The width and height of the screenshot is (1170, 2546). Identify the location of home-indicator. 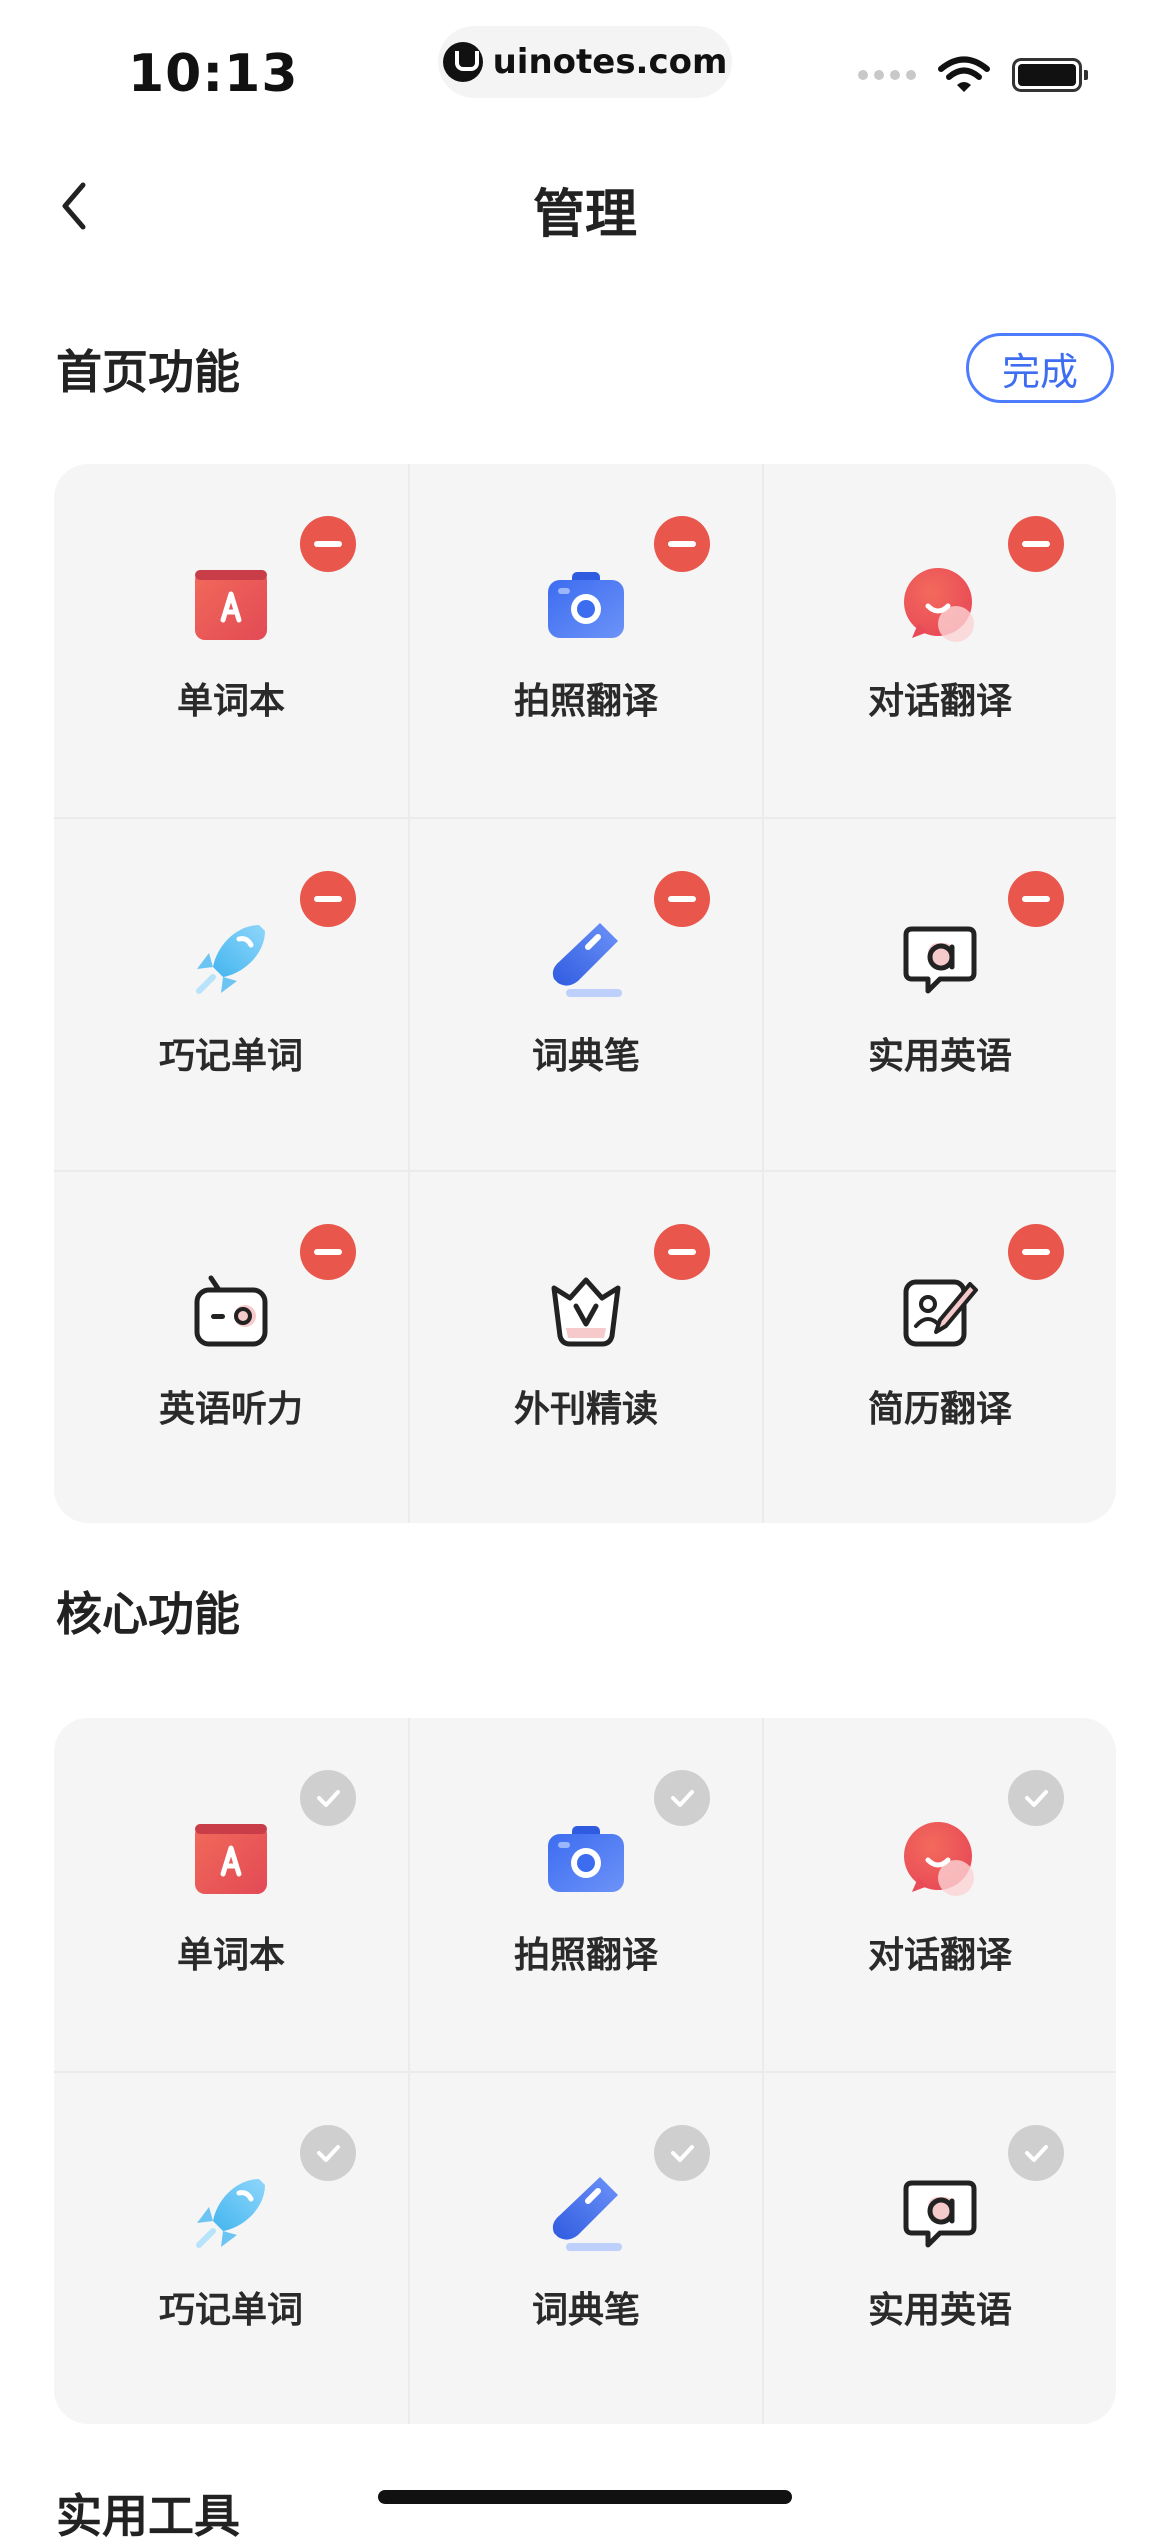
(585, 2497).